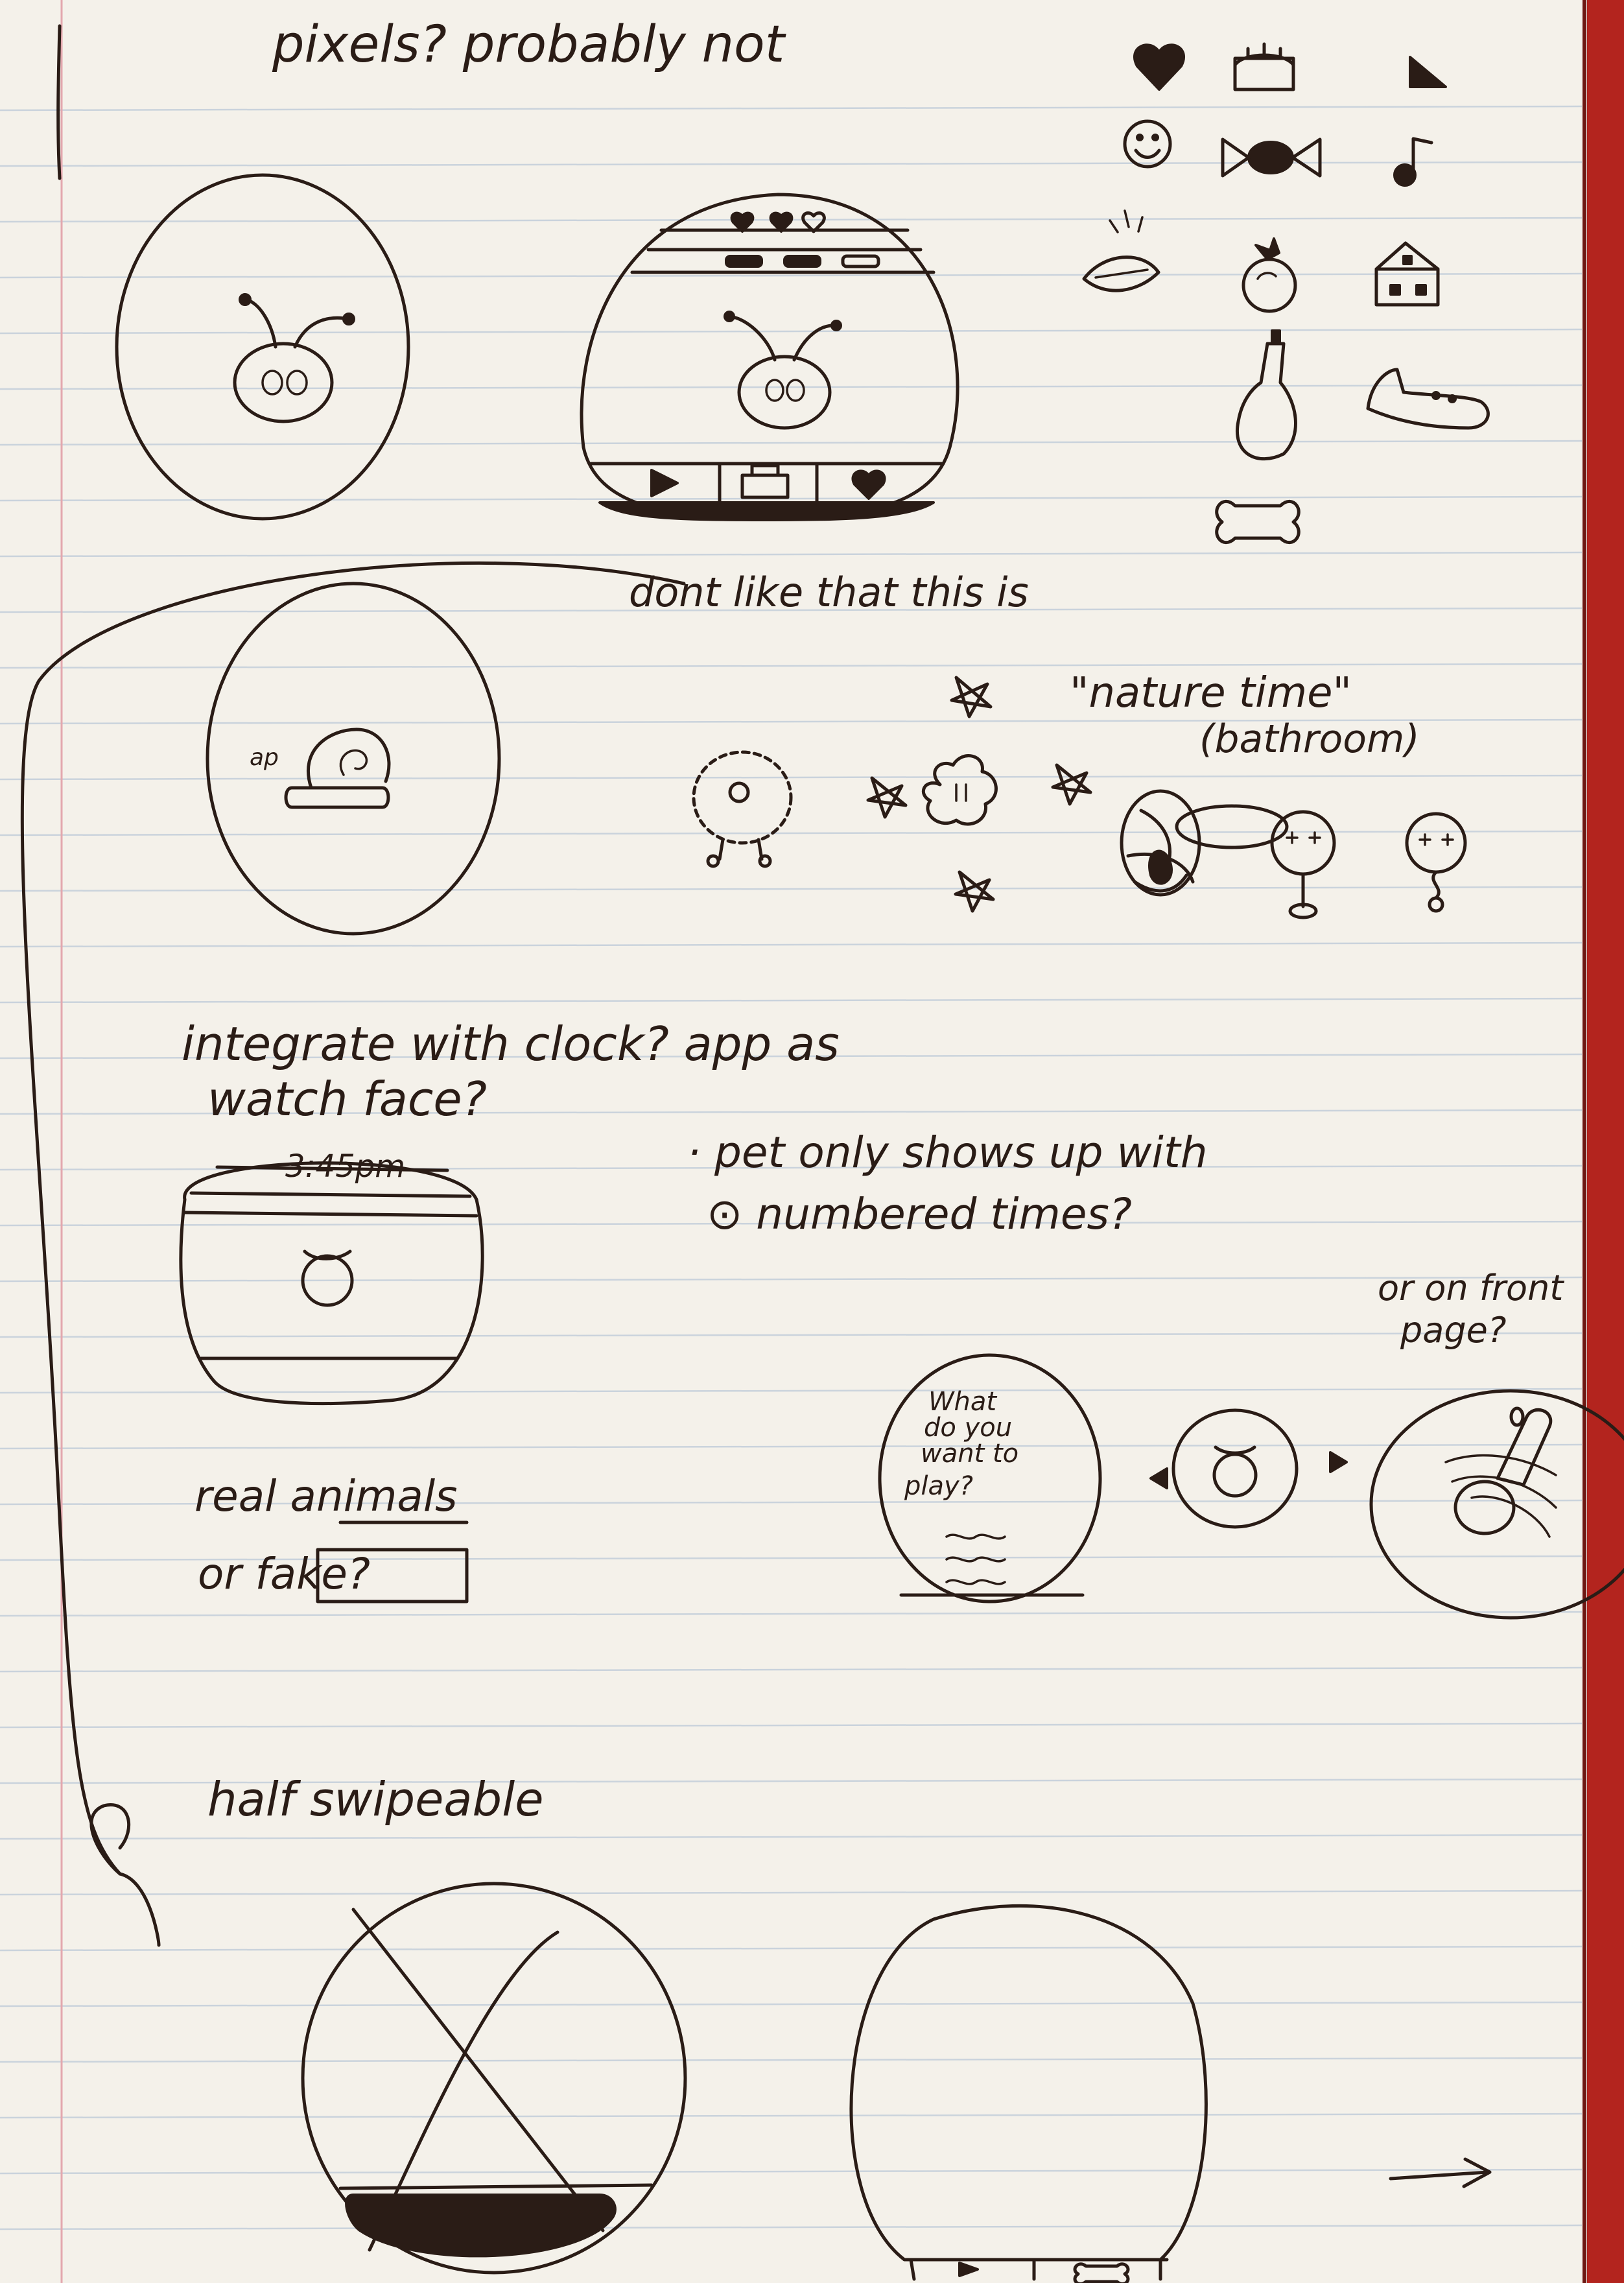 The height and width of the screenshot is (2283, 1624). What do you see at coordinates (1159, 67) in the screenshot?
I see `heart-icon` at bounding box center [1159, 67].